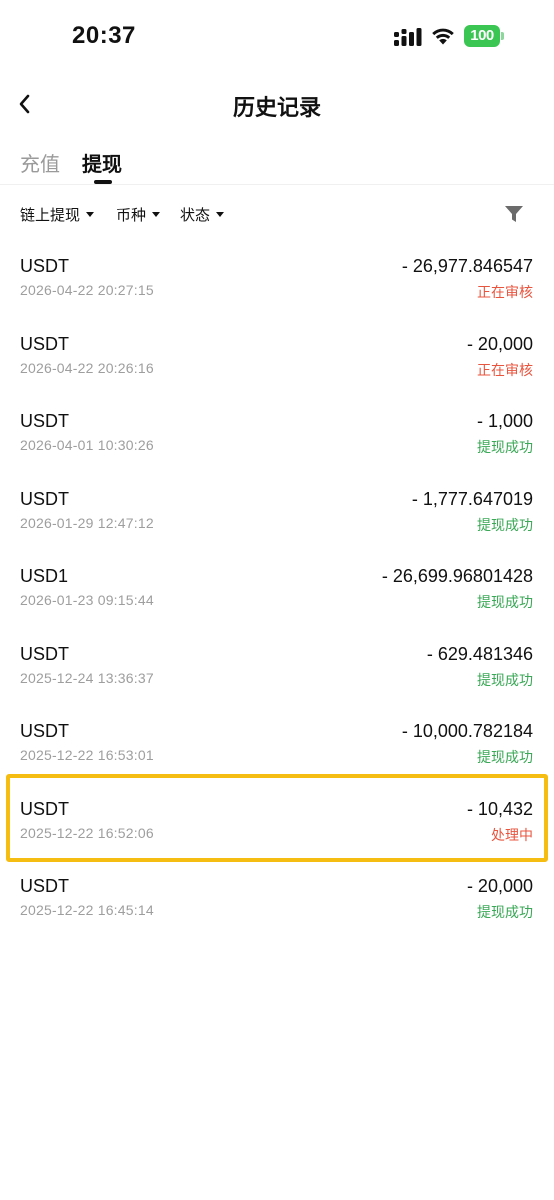  Describe the element at coordinates (457, 576) in the screenshot. I see `record-amount: - 26,699.96801428` at that location.